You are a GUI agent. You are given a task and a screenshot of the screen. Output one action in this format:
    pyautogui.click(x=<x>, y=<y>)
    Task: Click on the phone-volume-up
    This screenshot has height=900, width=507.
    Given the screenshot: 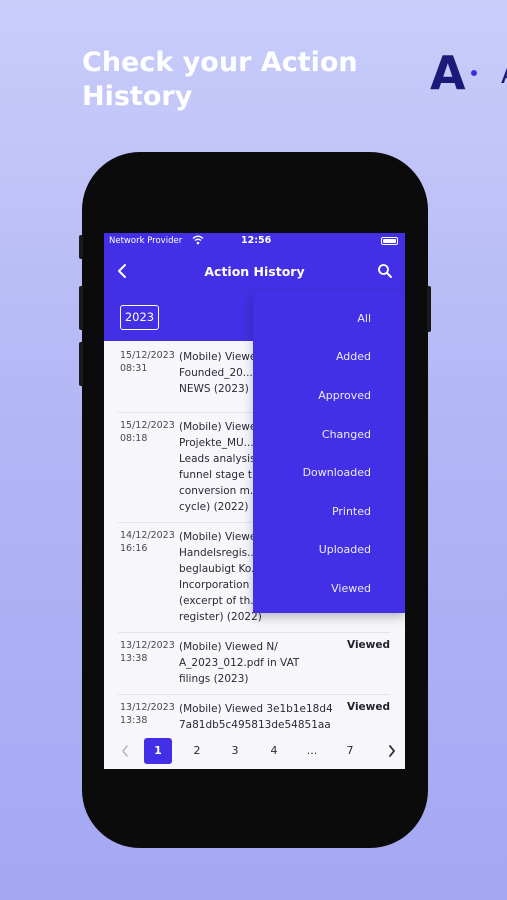 What is the action you would take?
    pyautogui.click(x=81, y=308)
    